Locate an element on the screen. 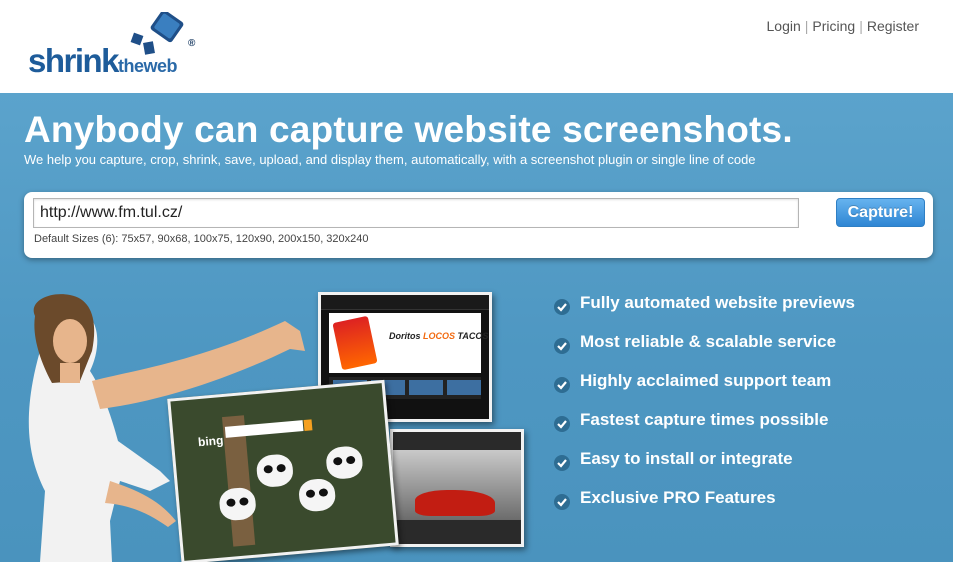 The width and height of the screenshot is (953, 562). feature-label: Most reliable & scalable service is located at coordinates (708, 341).